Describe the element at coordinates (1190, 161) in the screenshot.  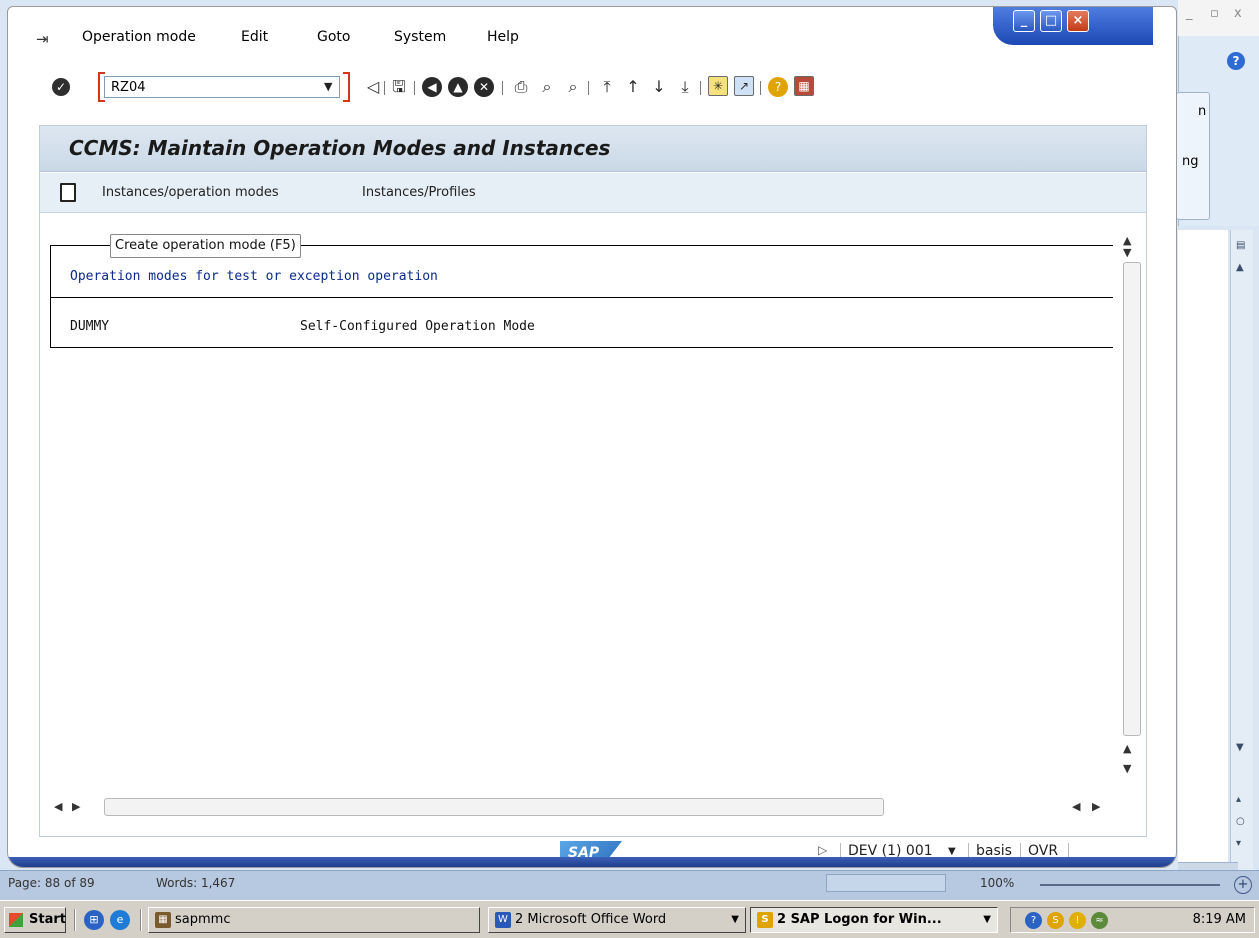
I see `word-ribbon-text-2: ng` at that location.